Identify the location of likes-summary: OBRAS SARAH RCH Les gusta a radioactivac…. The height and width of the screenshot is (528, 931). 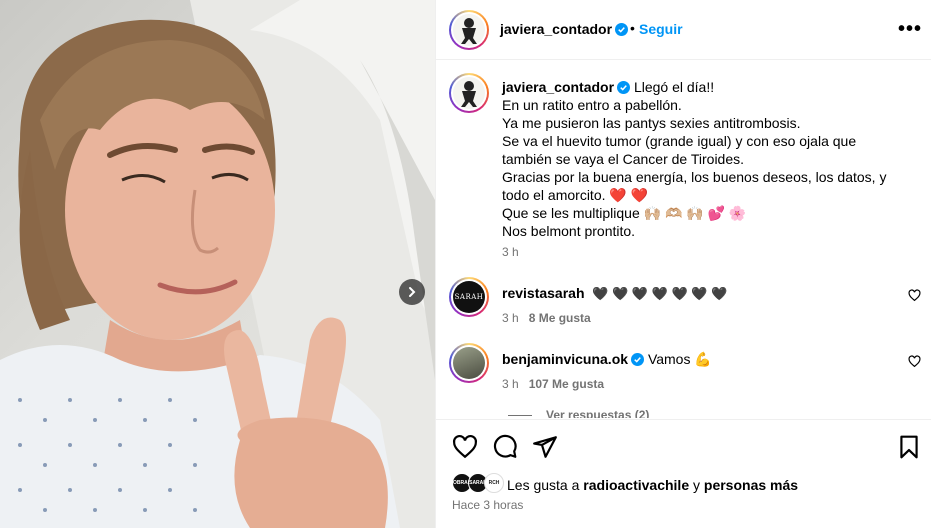
(683, 485).